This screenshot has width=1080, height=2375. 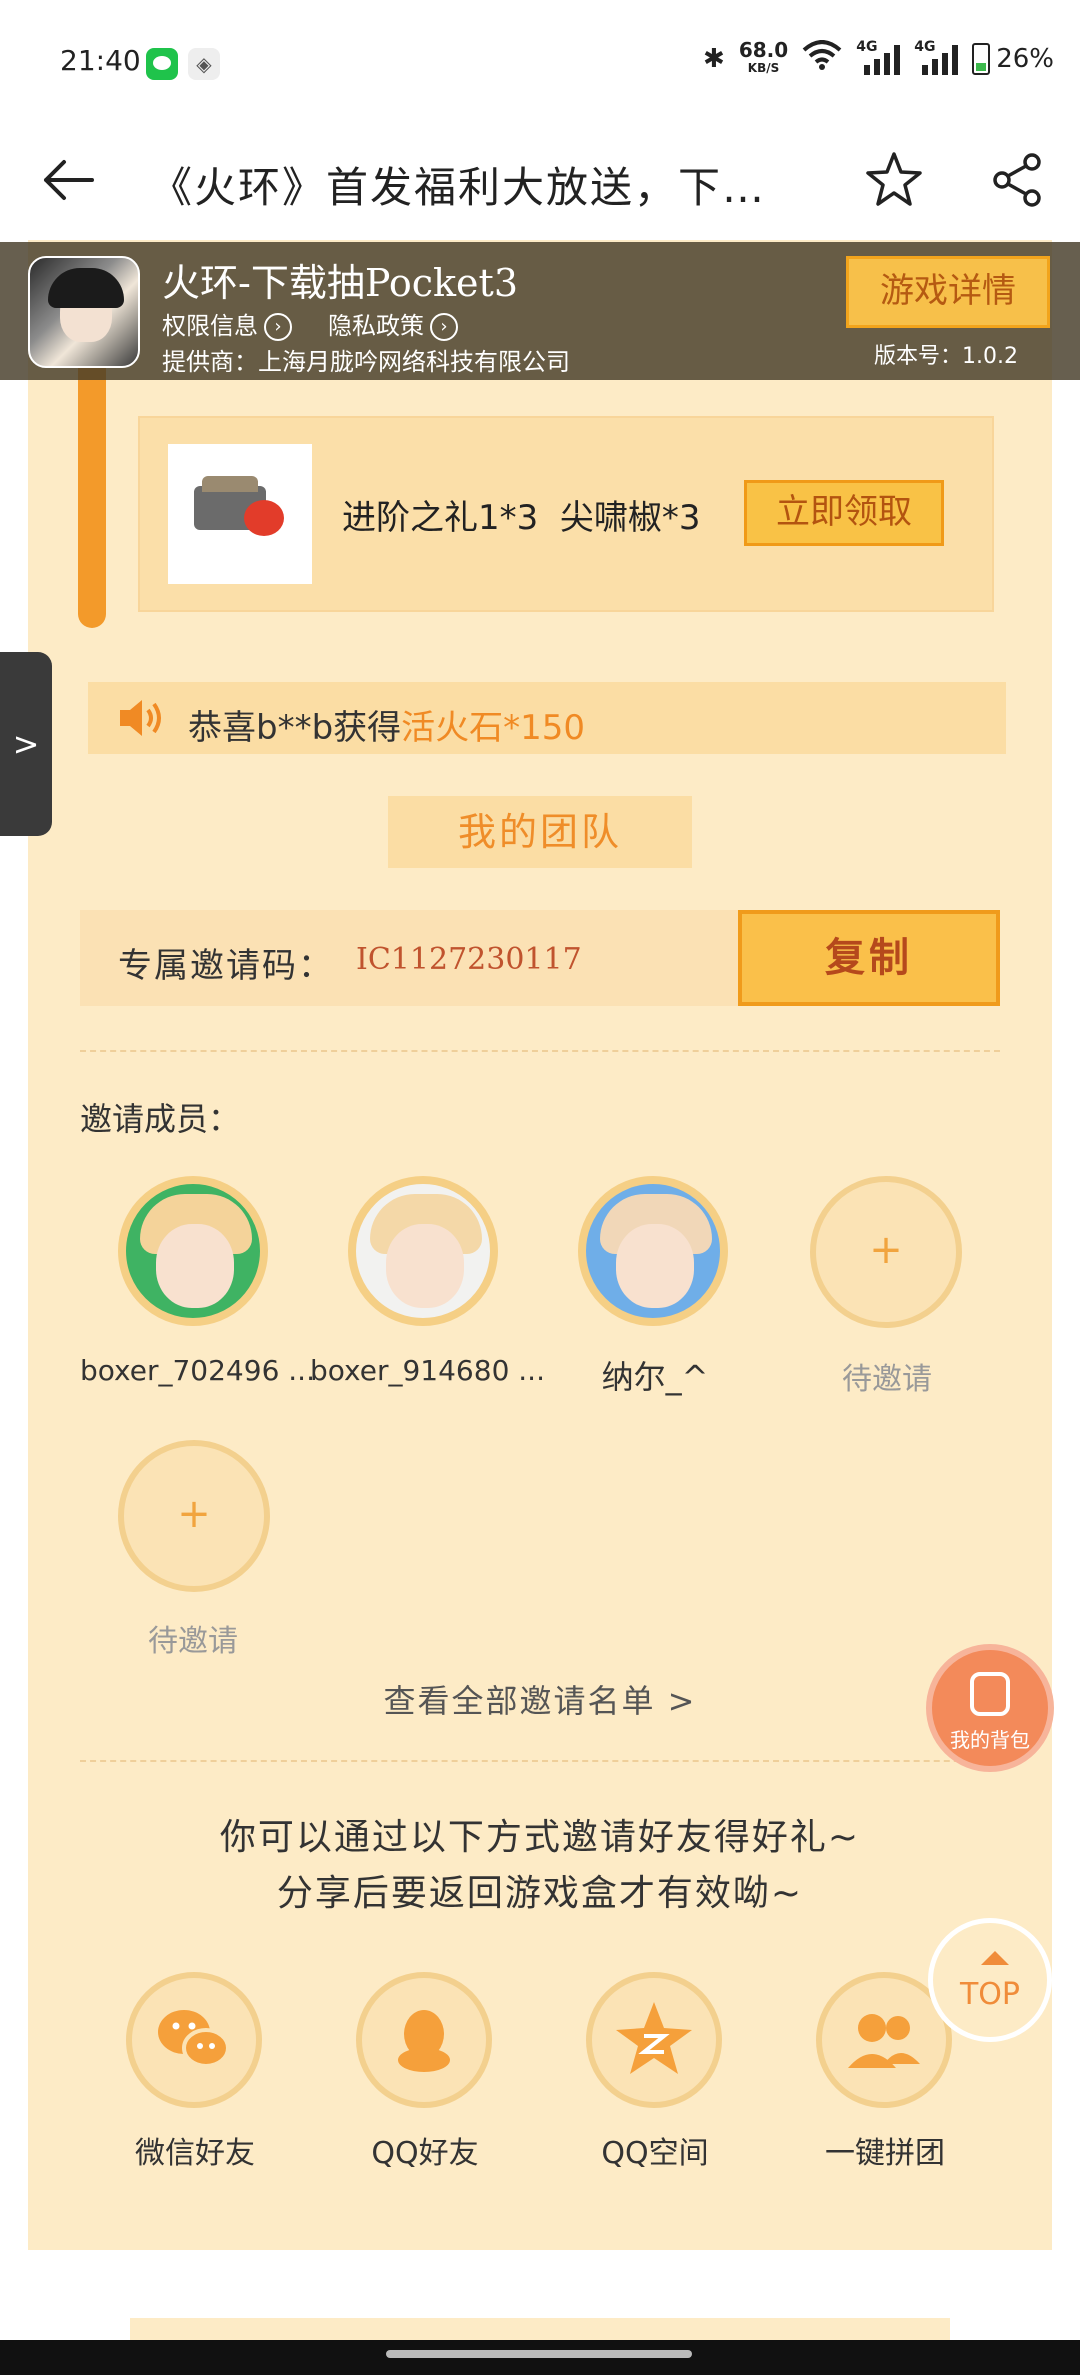 I want to click on game-details-button: 游戏详情, so click(x=948, y=292).